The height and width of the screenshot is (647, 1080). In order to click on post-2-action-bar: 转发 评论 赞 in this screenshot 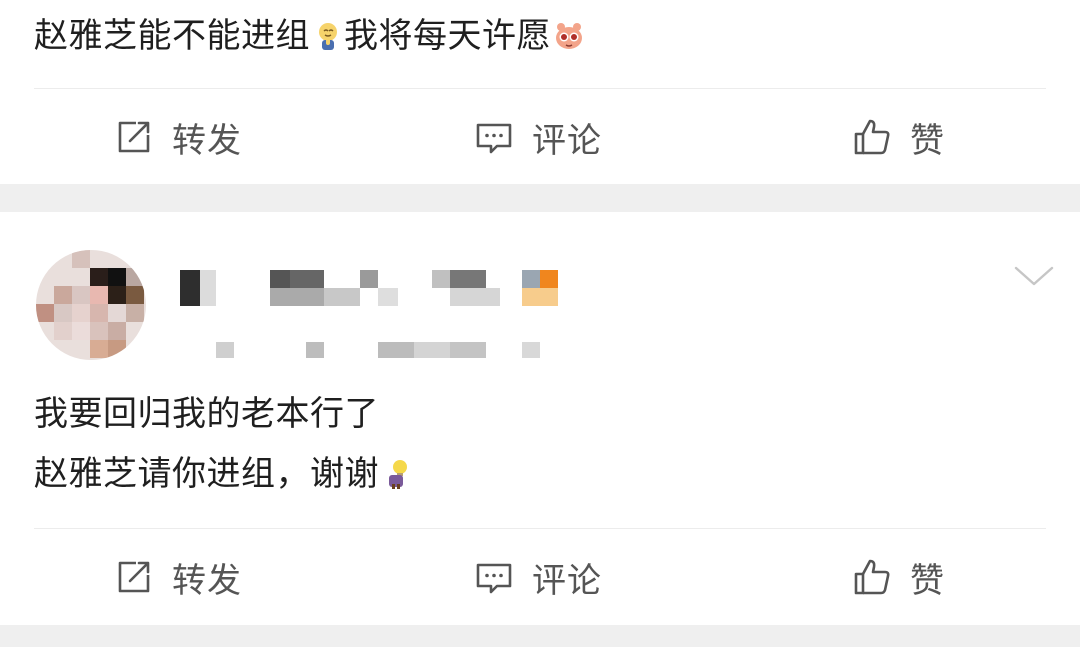, I will do `click(540, 577)`.